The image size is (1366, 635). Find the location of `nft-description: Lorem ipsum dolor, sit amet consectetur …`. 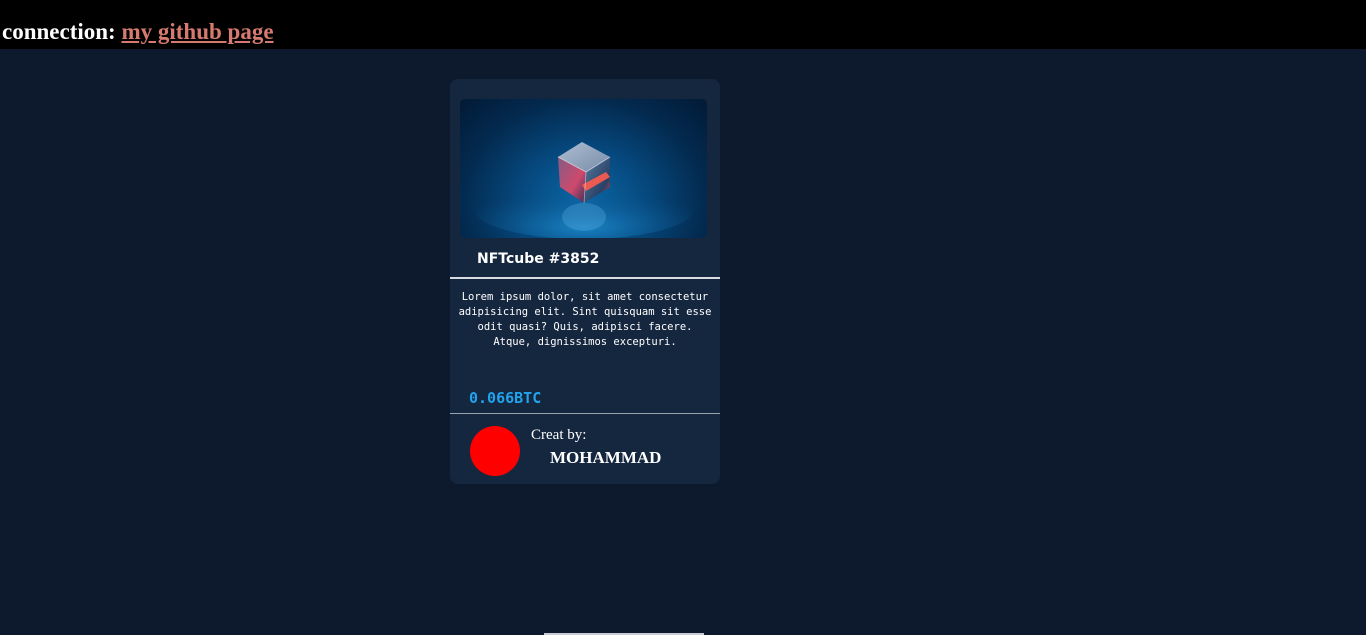

nft-description: Lorem ipsum dolor, sit amet consectetur … is located at coordinates (585, 319).